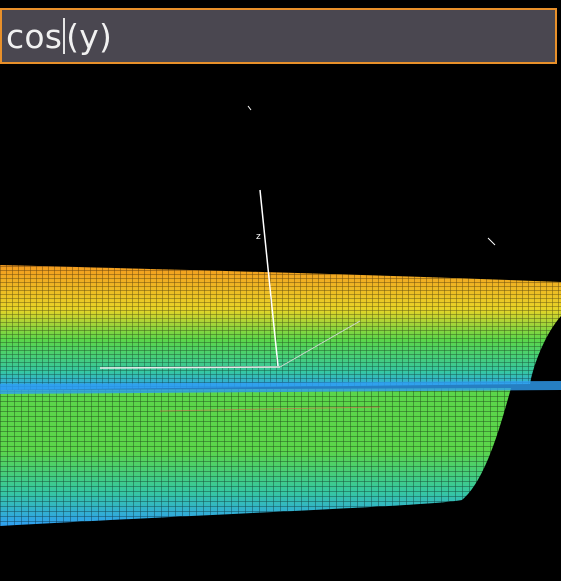 The height and width of the screenshot is (581, 561). I want to click on axis-z-label: z, so click(258, 237).